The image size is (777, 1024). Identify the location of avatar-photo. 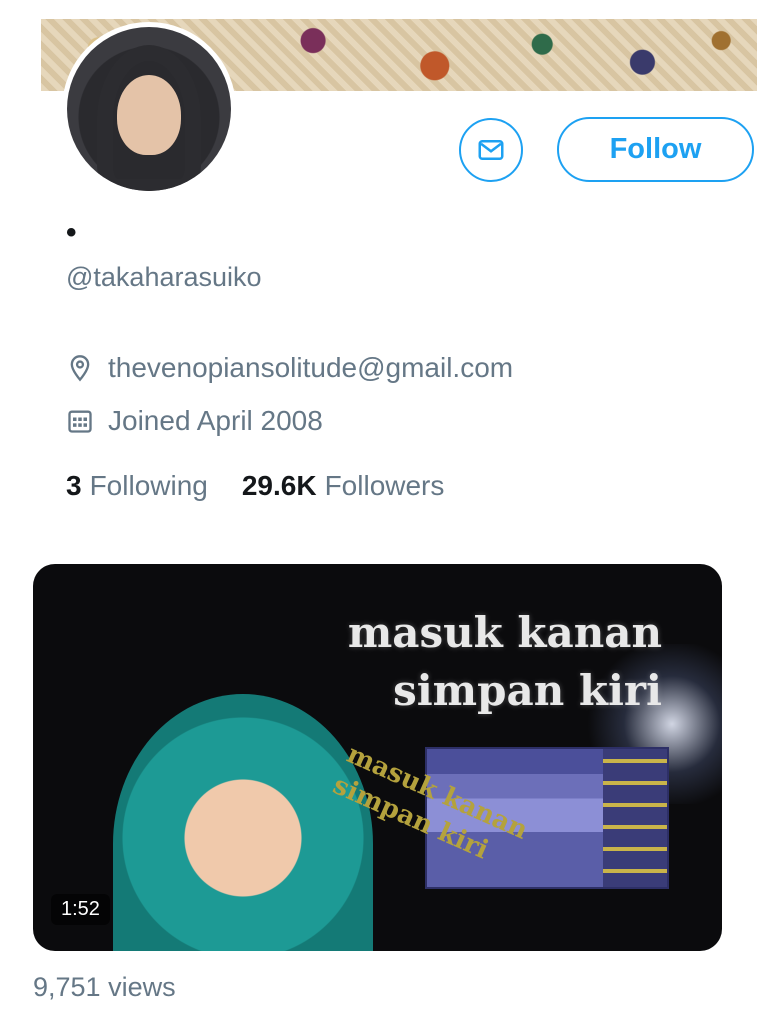
(149, 109).